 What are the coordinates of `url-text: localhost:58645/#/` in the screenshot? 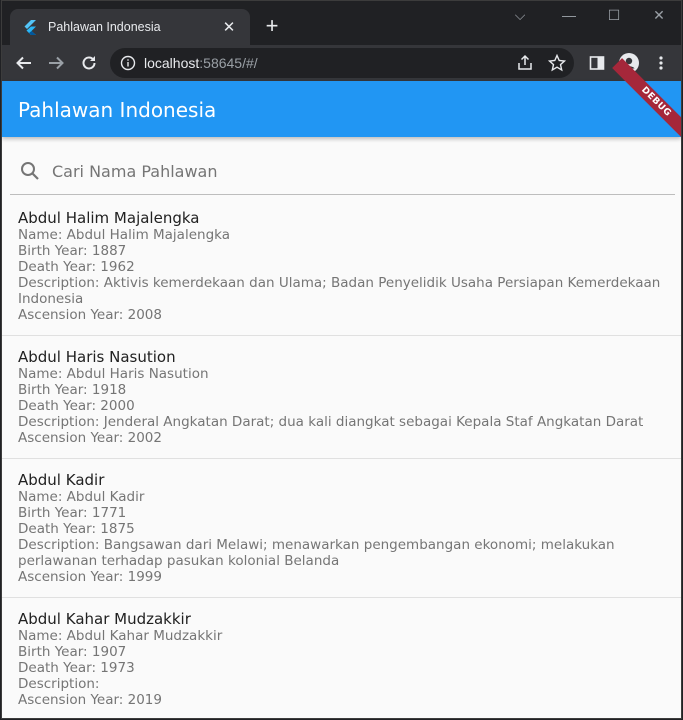 It's located at (201, 63).